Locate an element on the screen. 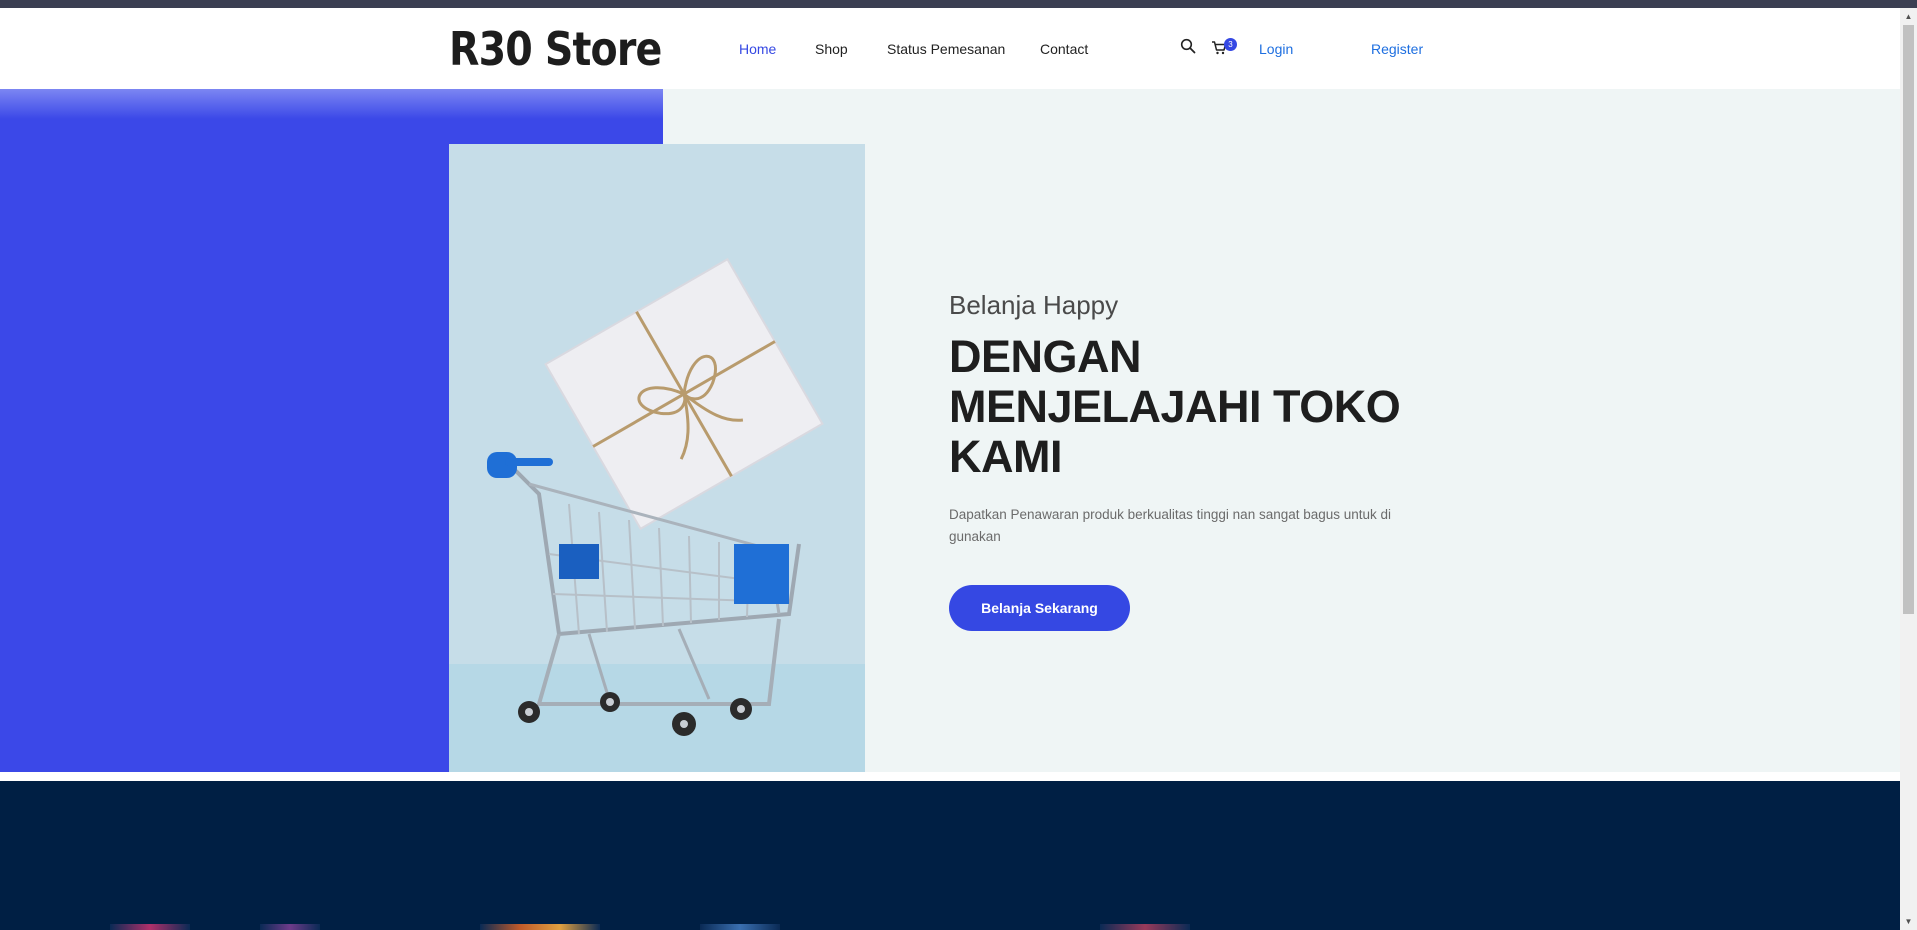 This screenshot has width=1917, height=930. hero-blue-shadow is located at coordinates (331, 104).